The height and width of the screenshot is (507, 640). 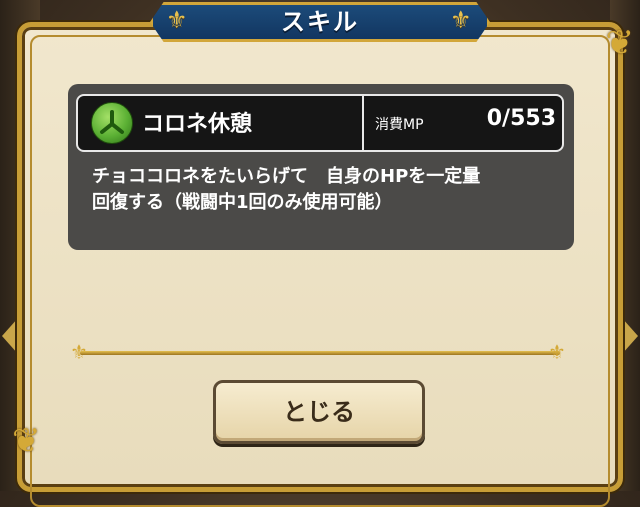 I want to click on ornamental-divider, so click(x=320, y=353).